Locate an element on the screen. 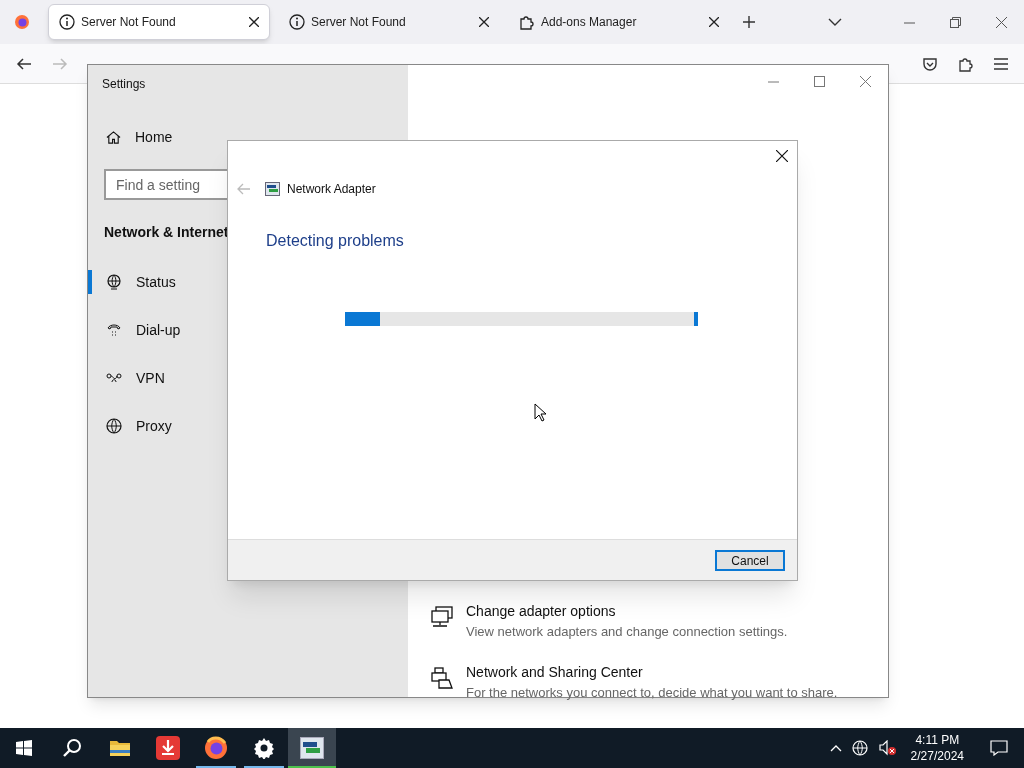  window-title: Settings is located at coordinates (124, 84).